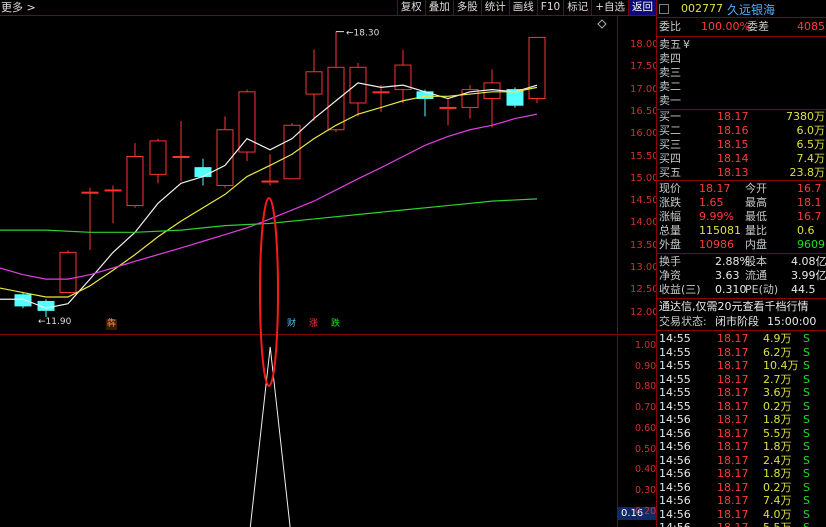 This screenshot has width=826, height=527. Describe the element at coordinates (777, 446) in the screenshot. I see `tick-volume: 1.8万` at that location.